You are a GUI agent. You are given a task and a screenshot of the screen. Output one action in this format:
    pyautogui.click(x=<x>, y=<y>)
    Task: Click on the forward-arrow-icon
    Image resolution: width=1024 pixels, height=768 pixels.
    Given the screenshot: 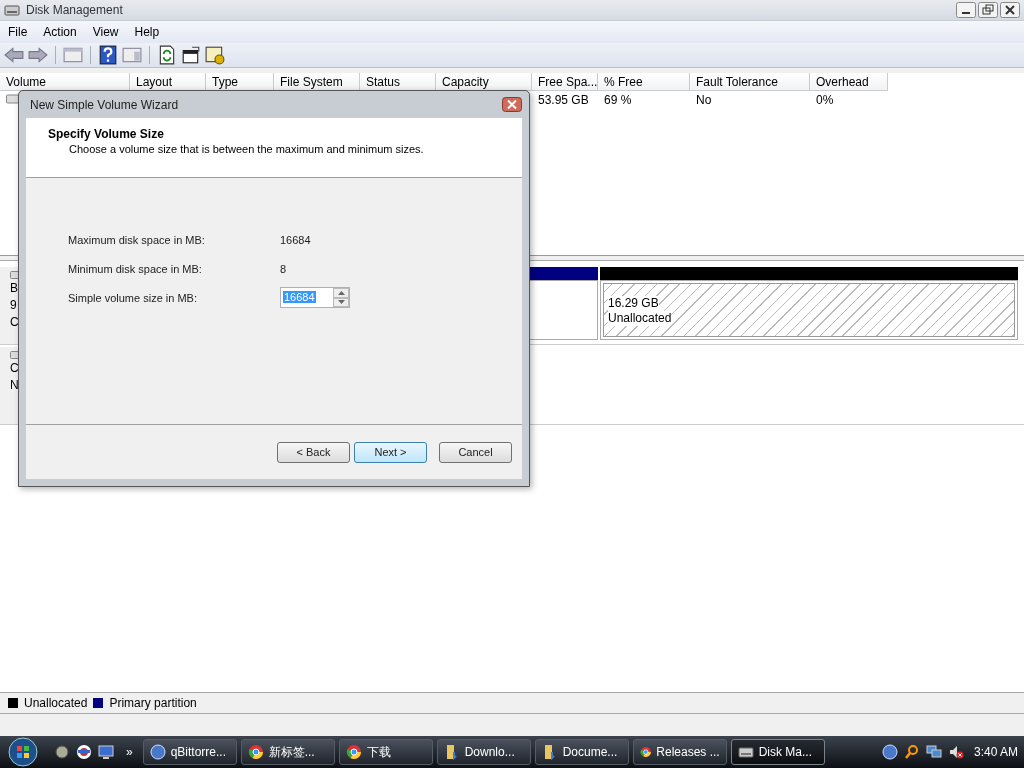 What is the action you would take?
    pyautogui.click(x=38, y=55)
    